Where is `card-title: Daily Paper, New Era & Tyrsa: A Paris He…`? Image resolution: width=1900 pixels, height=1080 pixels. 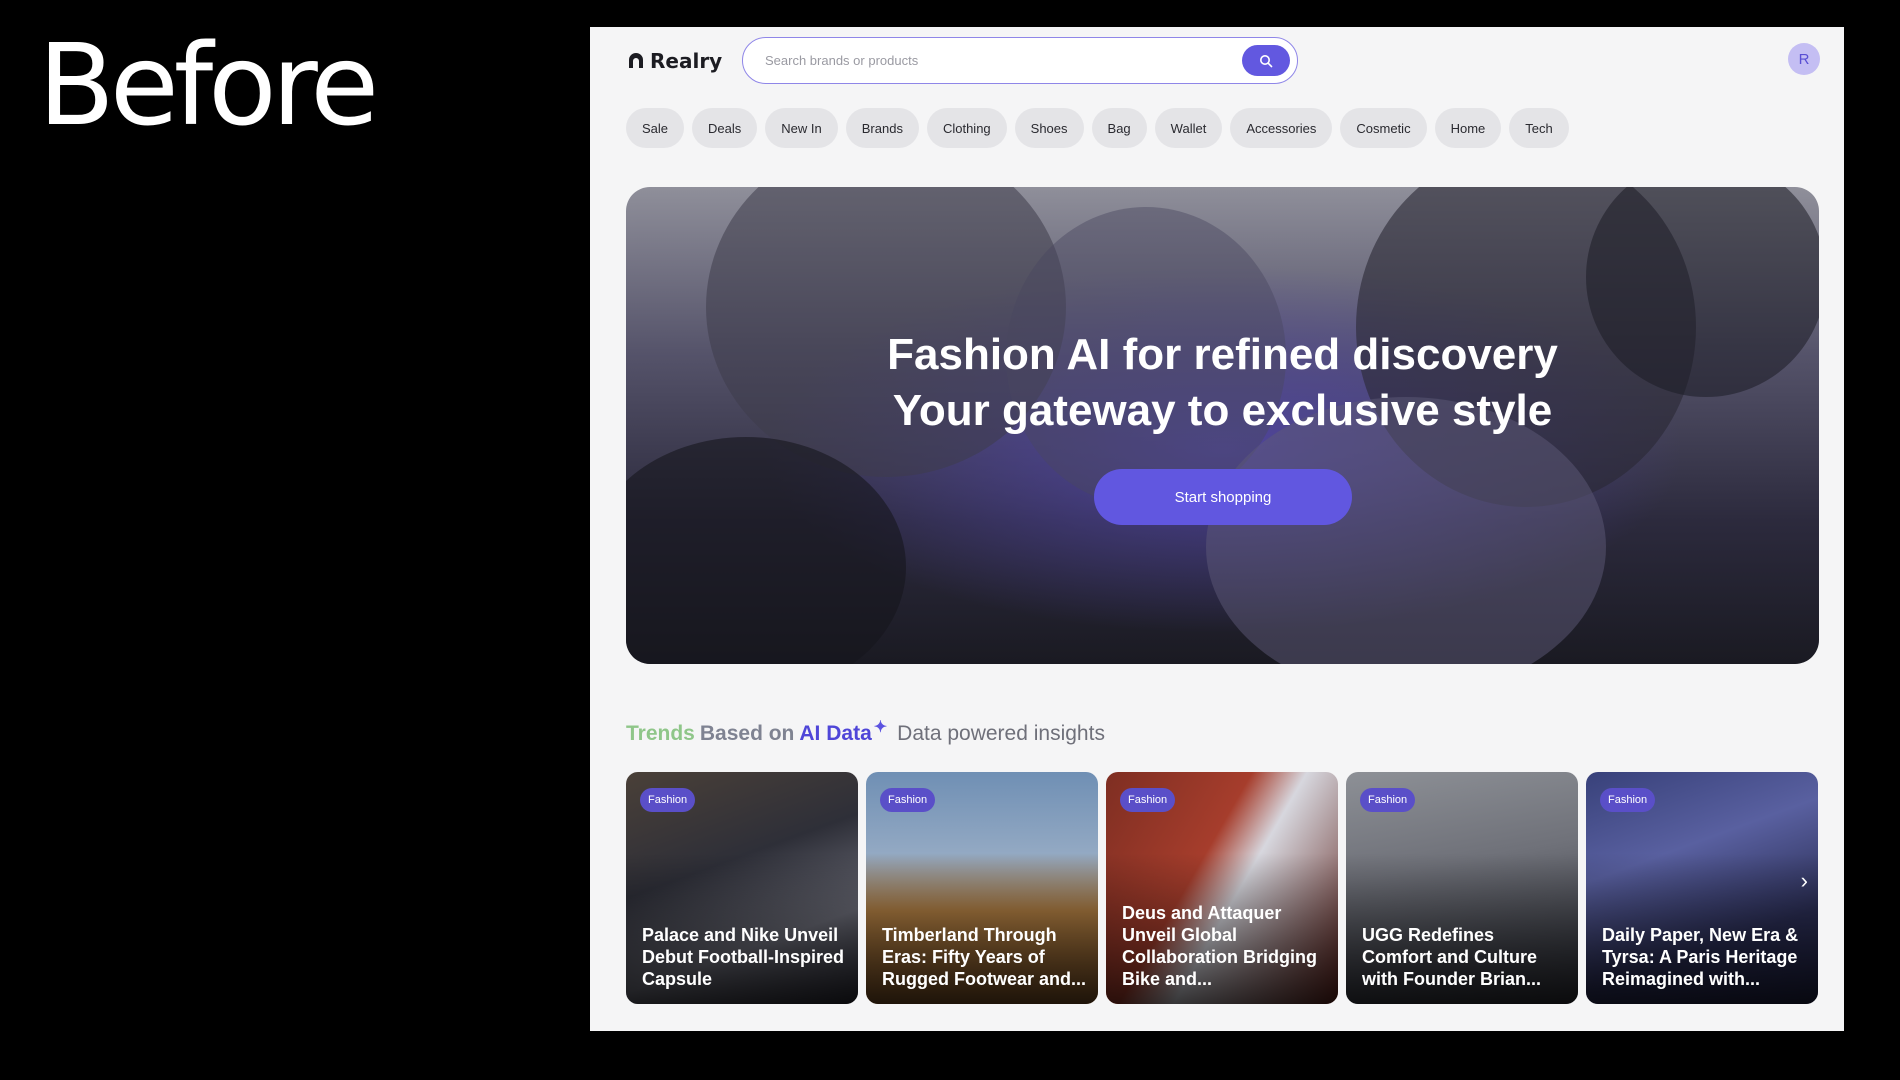
card-title: Daily Paper, New Era & Tyrsa: A Paris He… is located at coordinates (1700, 957).